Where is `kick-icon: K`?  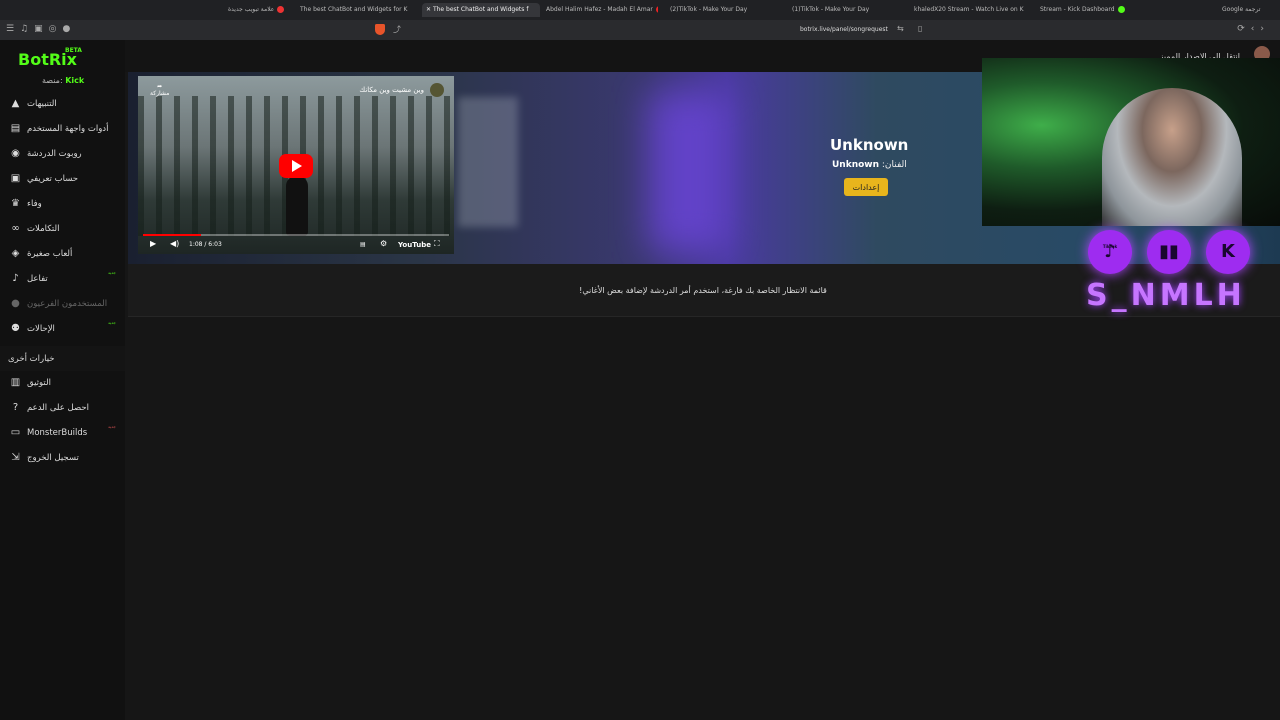
kick-icon: K is located at coordinates (1228, 252).